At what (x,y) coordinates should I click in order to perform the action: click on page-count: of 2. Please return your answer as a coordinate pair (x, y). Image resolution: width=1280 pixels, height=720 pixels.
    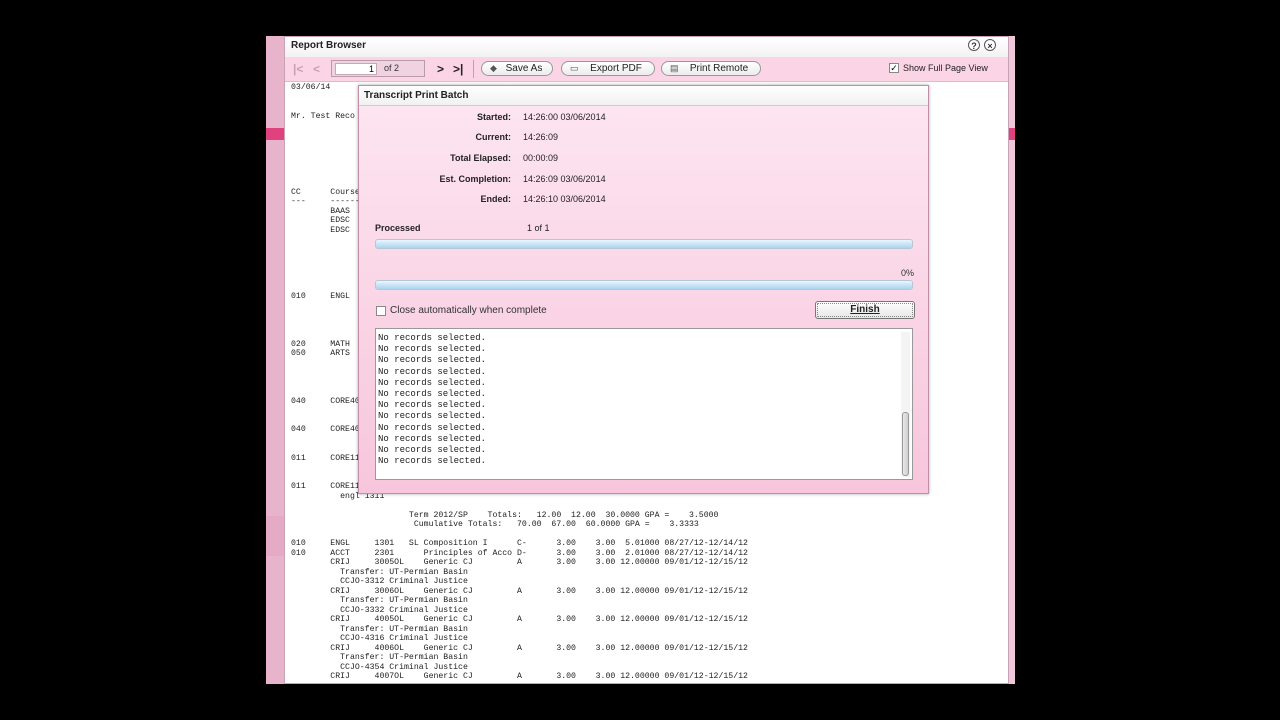
    Looking at the image, I should click on (392, 68).